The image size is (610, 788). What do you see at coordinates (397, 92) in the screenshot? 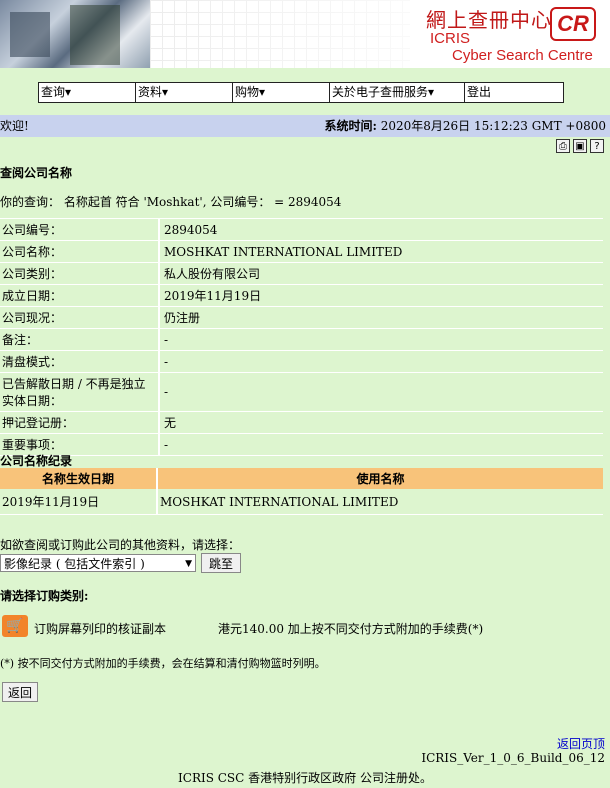
I see `menu-about-service: 关於电子查冊服务▾` at bounding box center [397, 92].